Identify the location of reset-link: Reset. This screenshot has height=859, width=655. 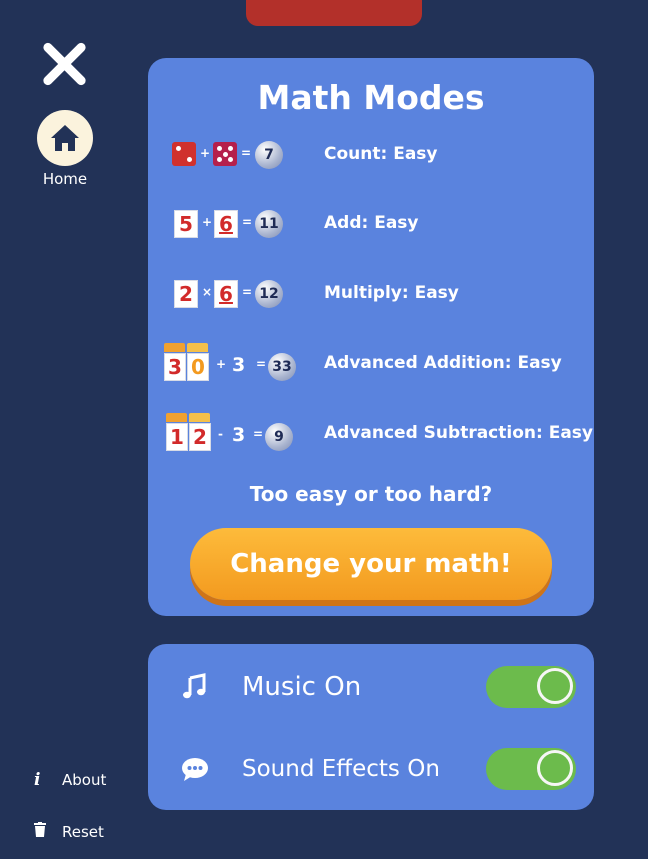
(69, 832).